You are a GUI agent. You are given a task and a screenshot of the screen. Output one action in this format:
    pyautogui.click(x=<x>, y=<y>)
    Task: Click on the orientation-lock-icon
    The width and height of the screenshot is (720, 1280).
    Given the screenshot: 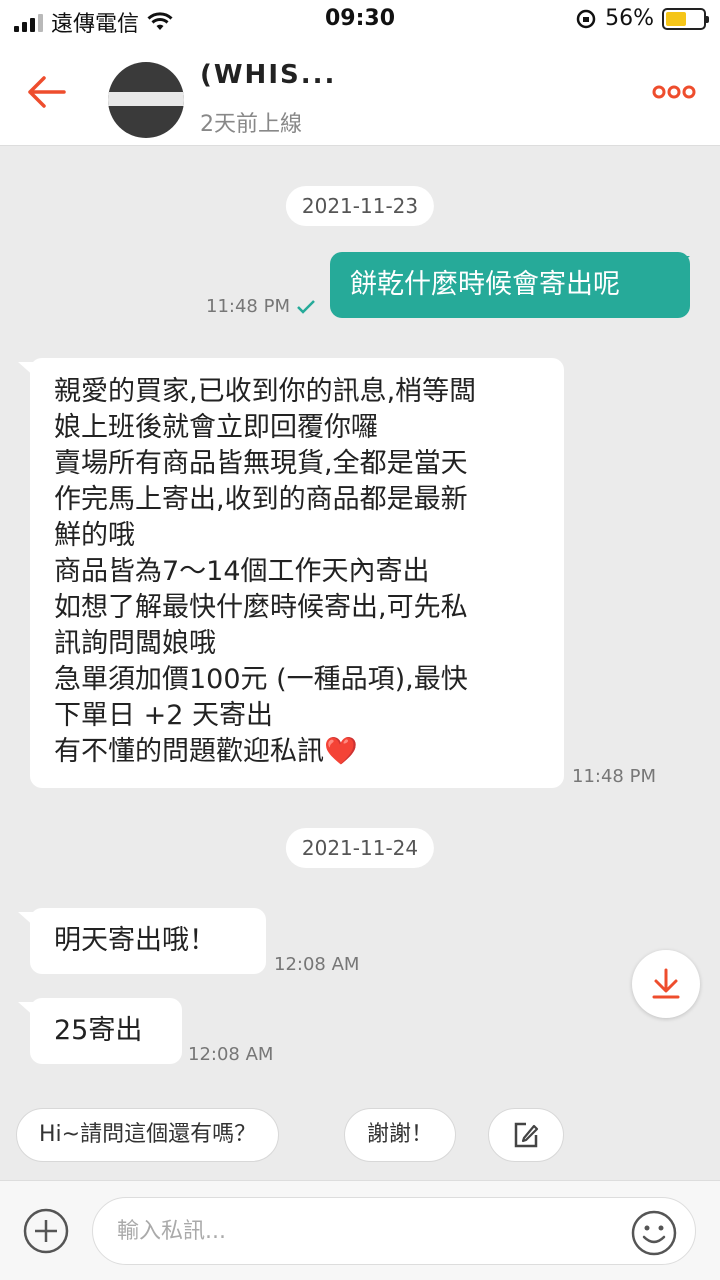 What is the action you would take?
    pyautogui.click(x=586, y=18)
    